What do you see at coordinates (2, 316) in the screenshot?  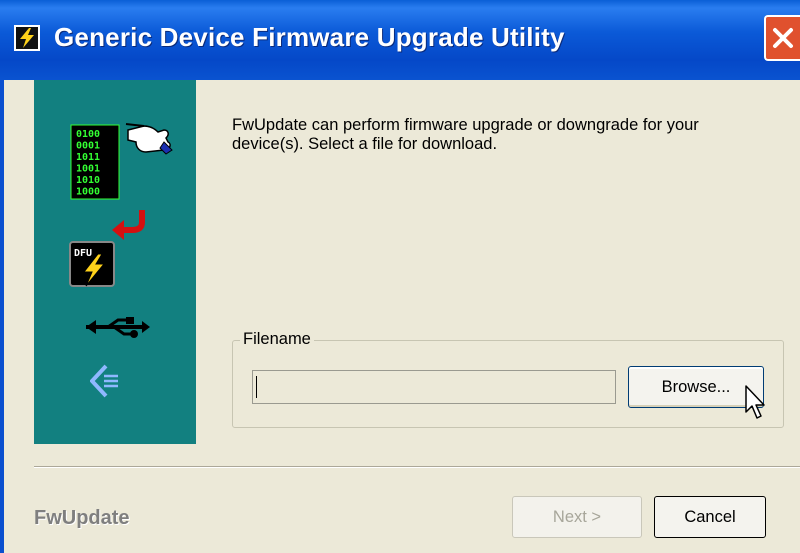 I see `window-border-left` at bounding box center [2, 316].